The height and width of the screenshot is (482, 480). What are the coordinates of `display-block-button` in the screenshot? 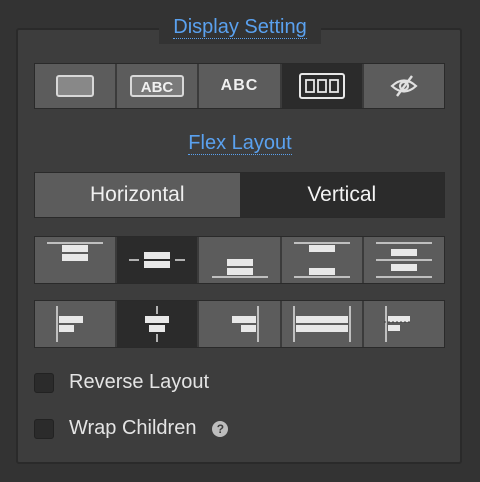 It's located at (76, 86).